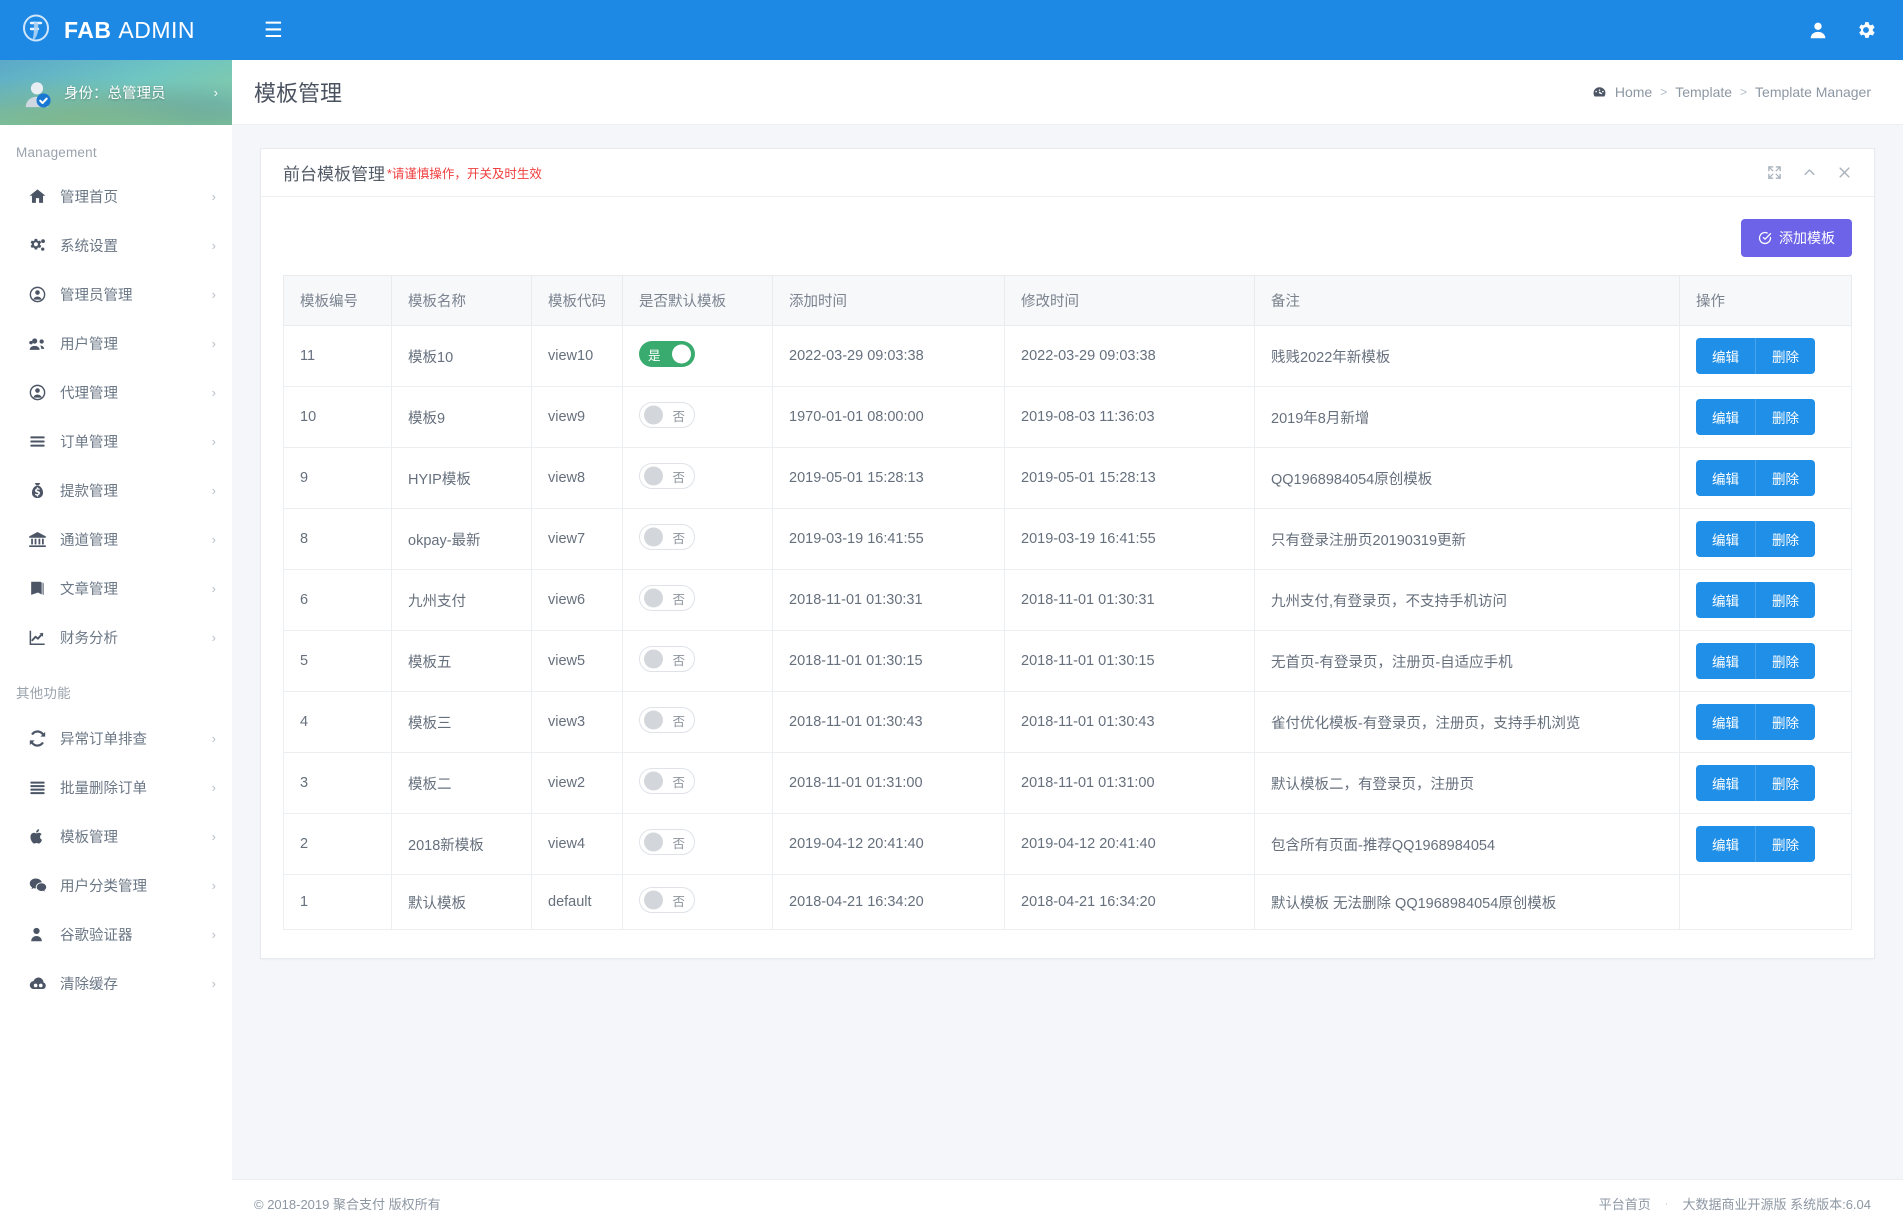  Describe the element at coordinates (89, 247) in the screenshot. I see `sidebar-item-label: 系统设置` at that location.